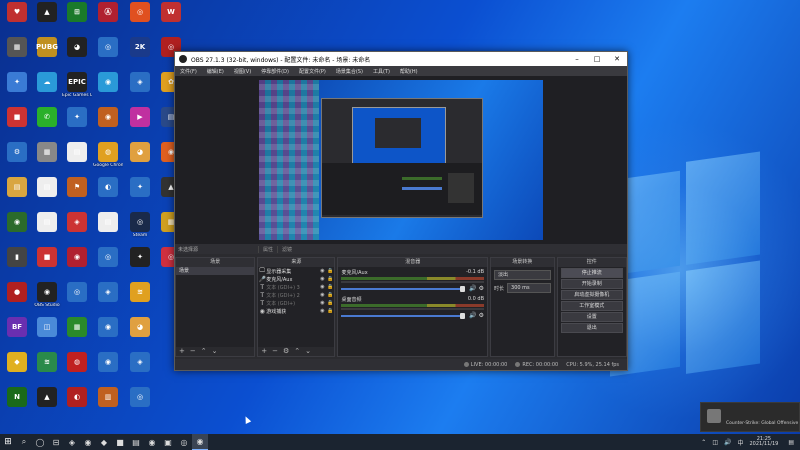 The height and width of the screenshot is (450, 800). I want to click on desktop-icon: PUBG, so click(47, 52).